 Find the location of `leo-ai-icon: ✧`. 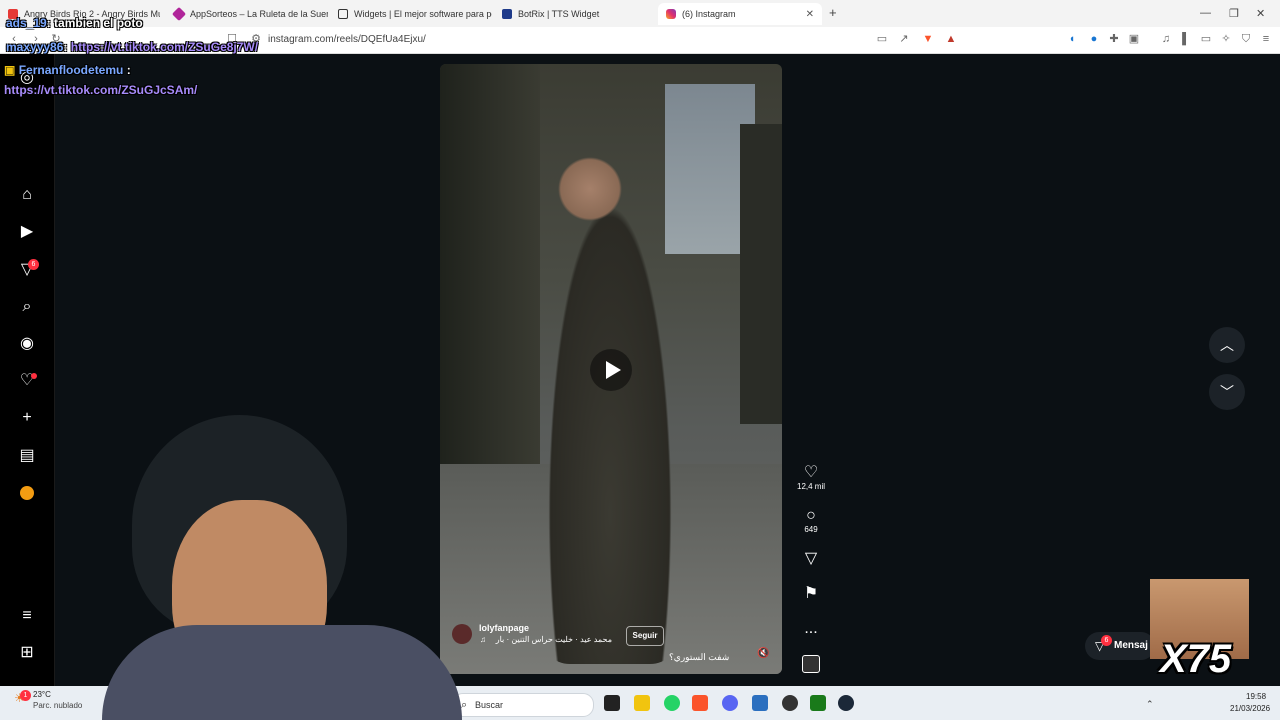

leo-ai-icon: ✧ is located at coordinates (1226, 39).